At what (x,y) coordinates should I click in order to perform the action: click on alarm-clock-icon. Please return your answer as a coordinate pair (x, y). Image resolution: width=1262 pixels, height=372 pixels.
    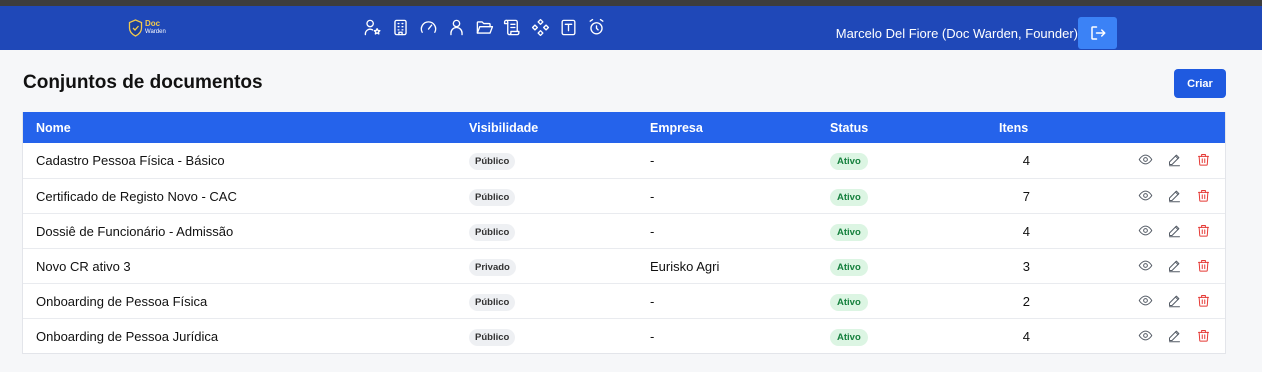
    Looking at the image, I should click on (596, 27).